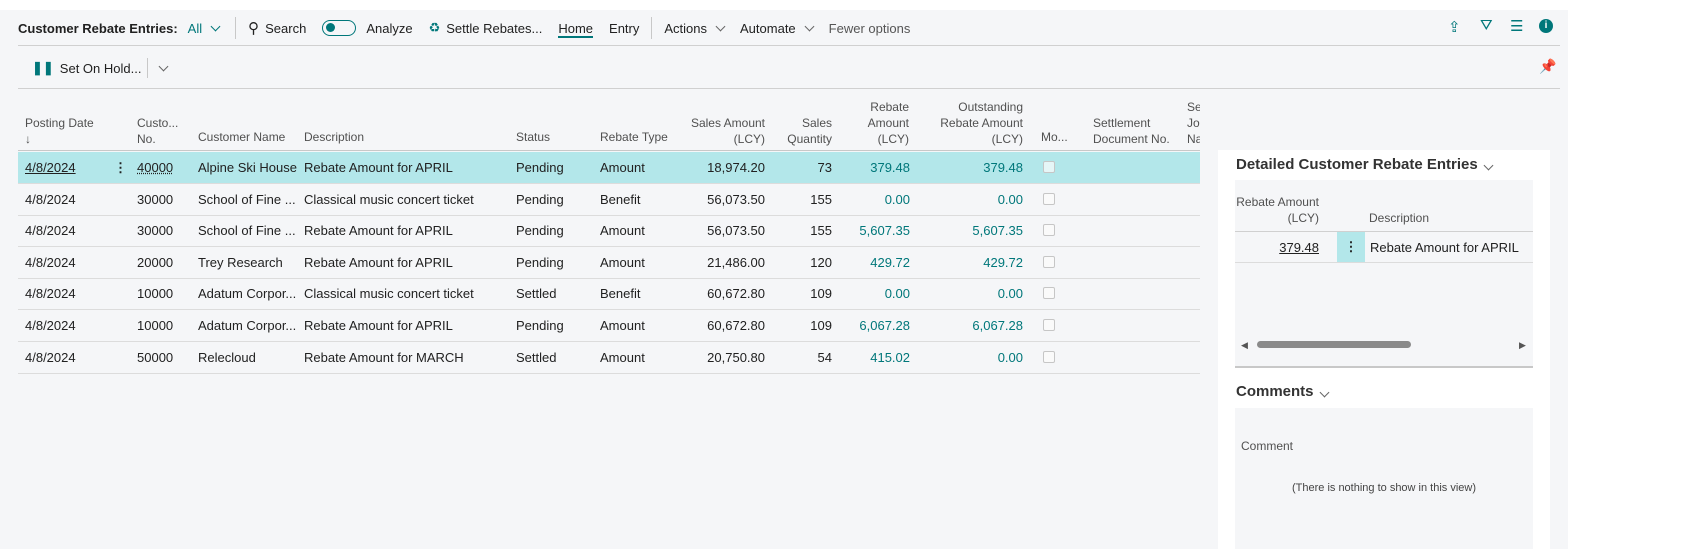 This screenshot has height=549, width=1683. I want to click on outstanding-amount: 429.72, so click(1003, 262).